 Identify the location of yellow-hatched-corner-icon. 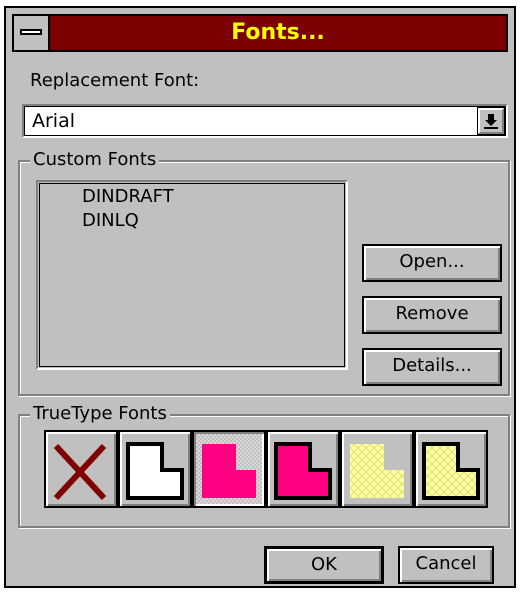
(377, 471).